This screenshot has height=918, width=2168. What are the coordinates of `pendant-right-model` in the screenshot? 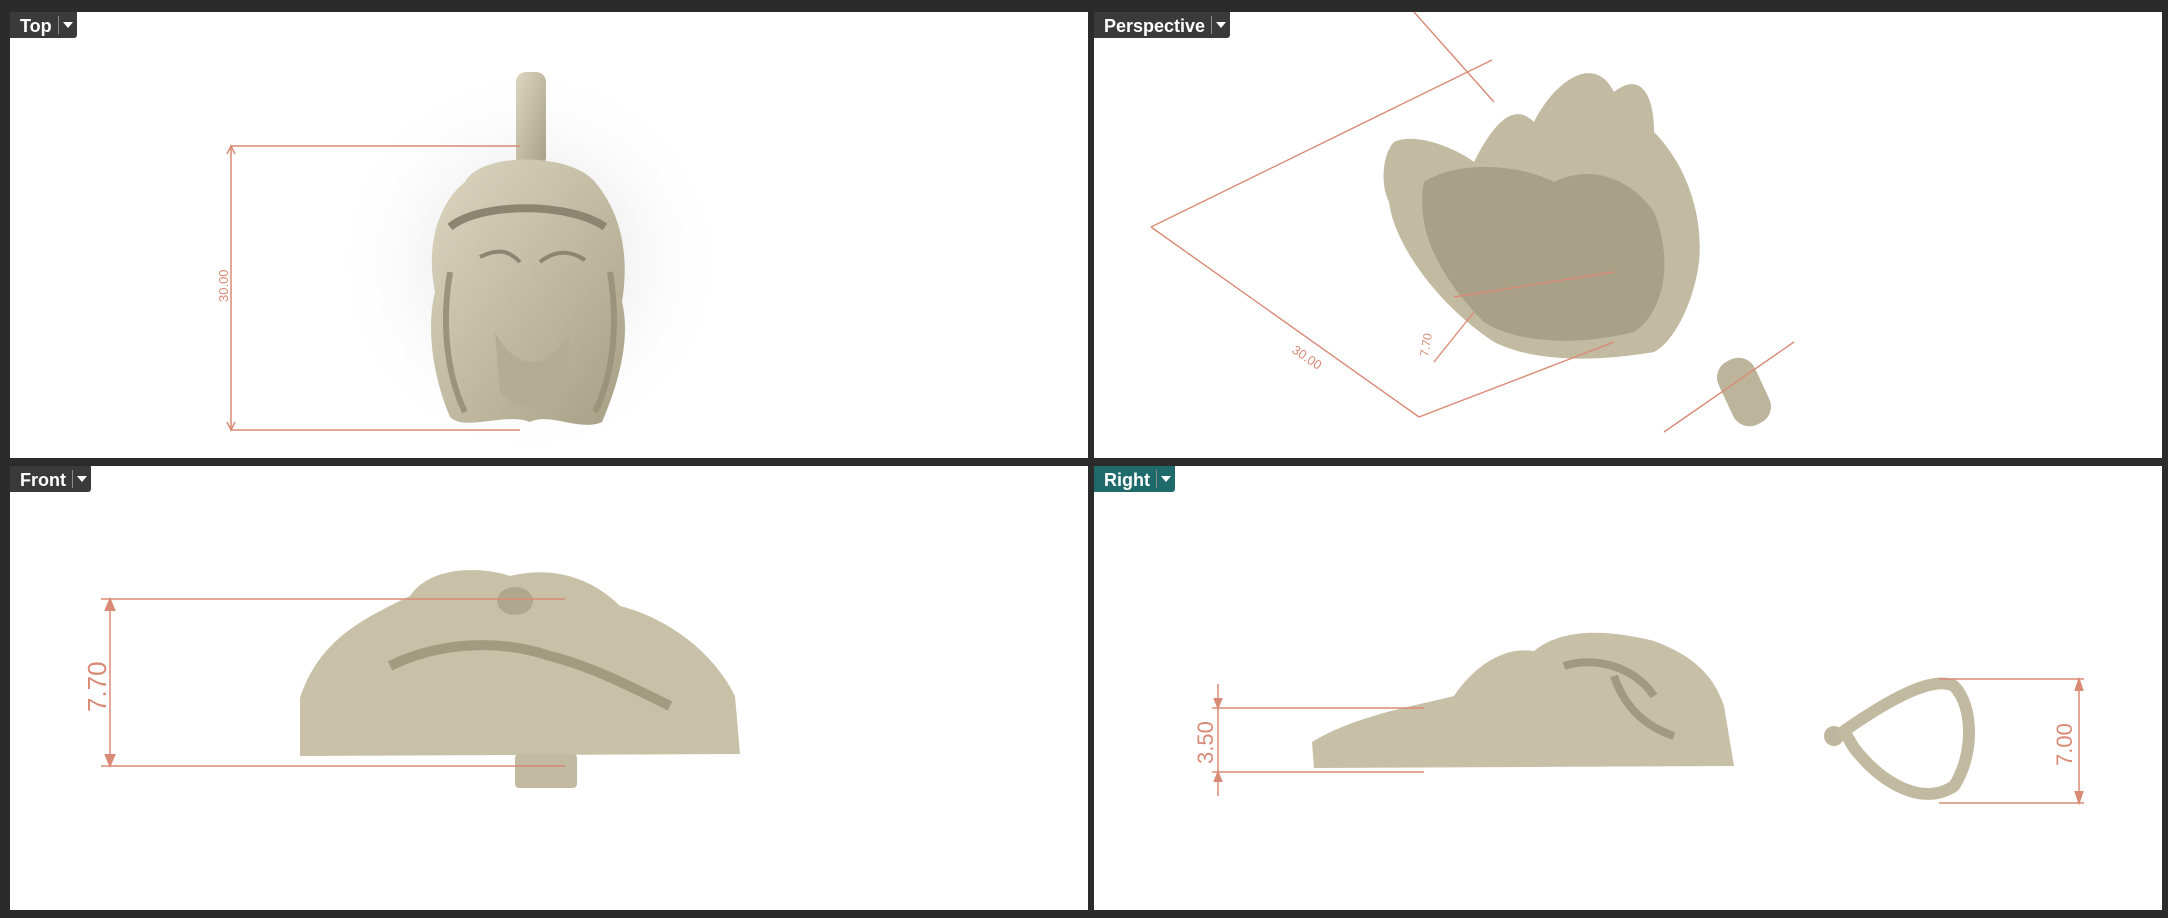 It's located at (1643, 716).